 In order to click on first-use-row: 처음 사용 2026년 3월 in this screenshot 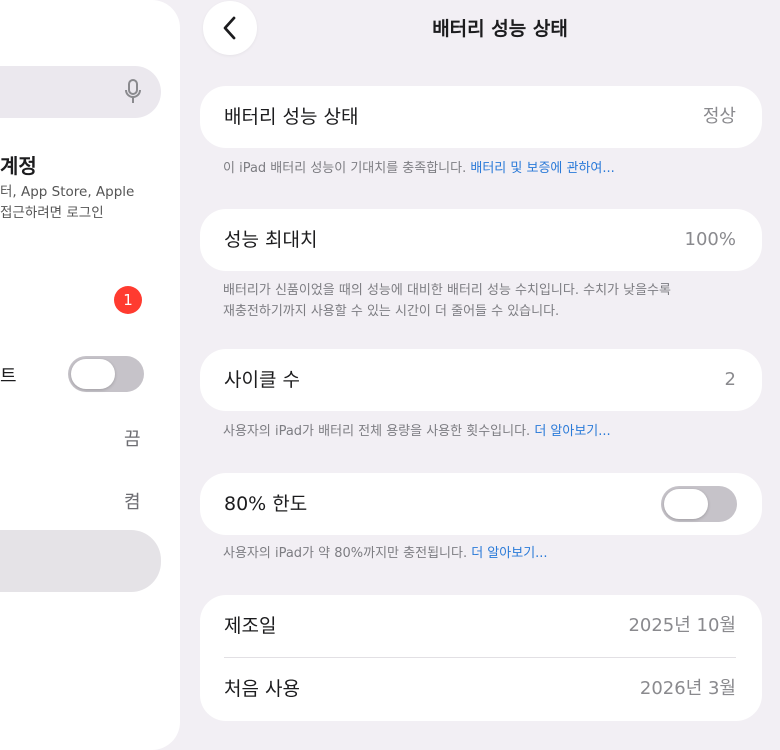, I will do `click(481, 689)`.